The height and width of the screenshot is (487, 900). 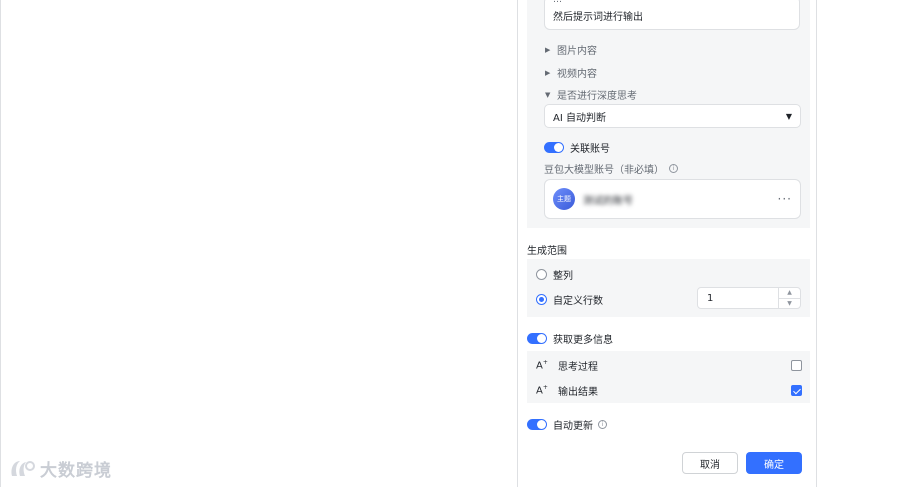 I want to click on auto-update-row: 自动更新 i, so click(x=567, y=424).